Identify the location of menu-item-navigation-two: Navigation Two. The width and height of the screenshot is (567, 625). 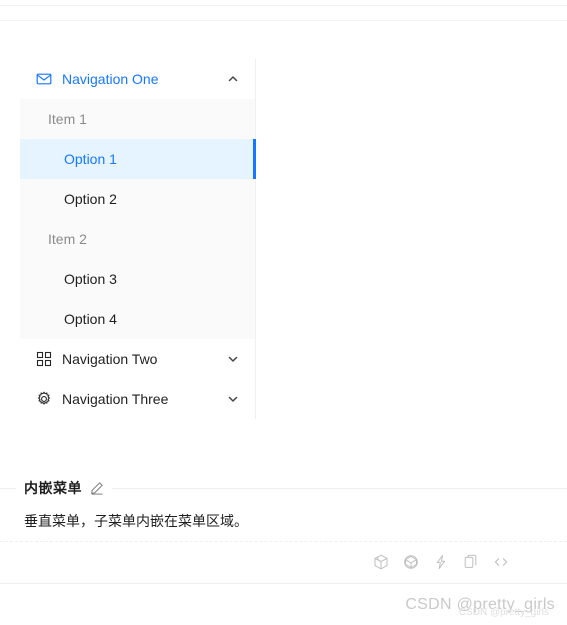
(137, 359).